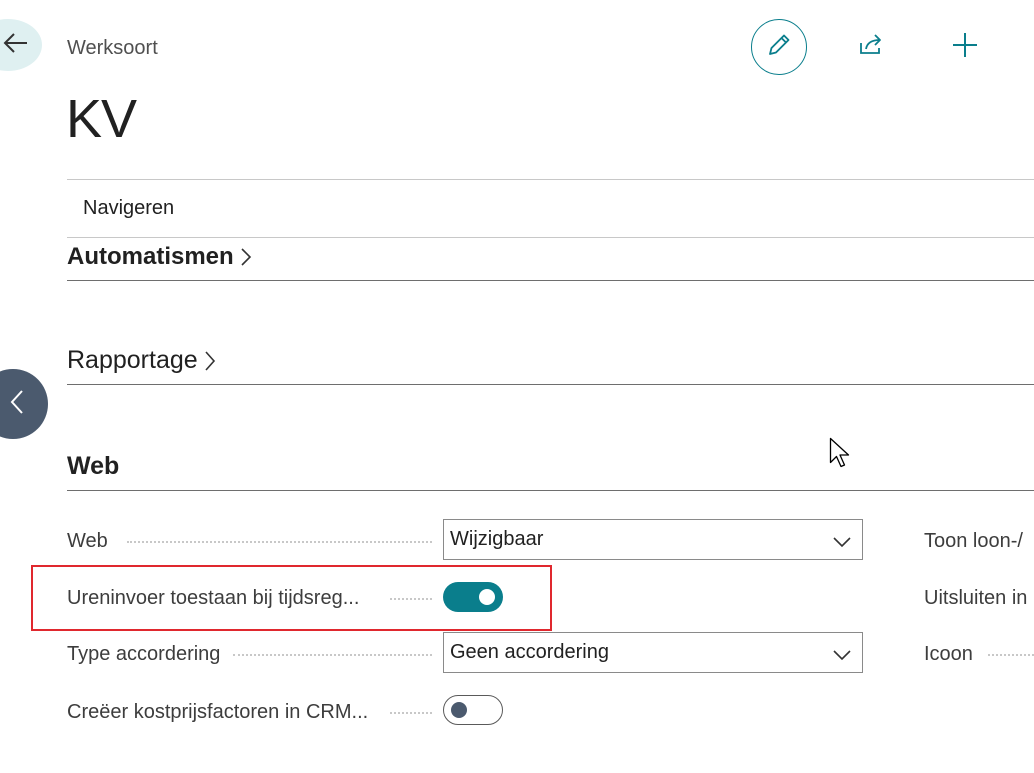 The height and width of the screenshot is (773, 1034). What do you see at coordinates (550, 490) in the screenshot?
I see `section-web-divider` at bounding box center [550, 490].